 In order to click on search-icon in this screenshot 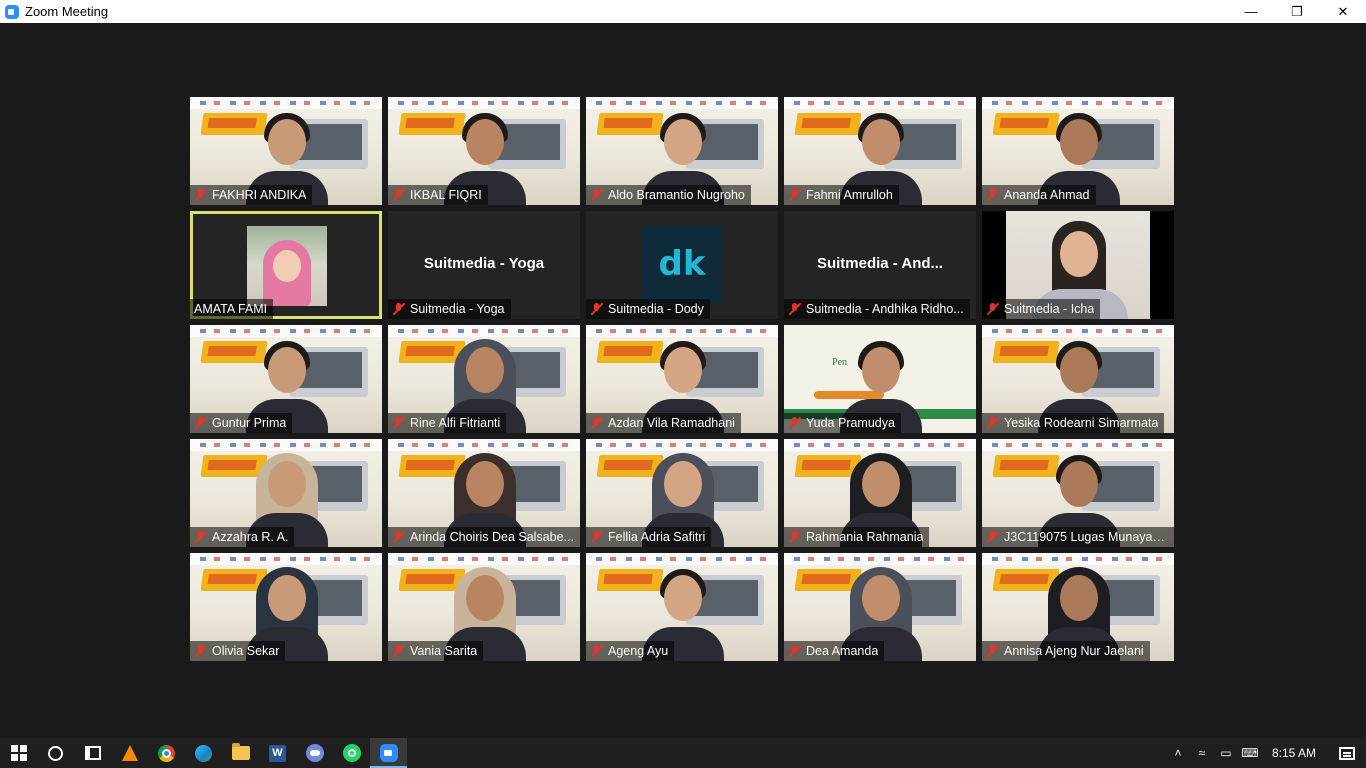, I will do `click(55, 753)`.